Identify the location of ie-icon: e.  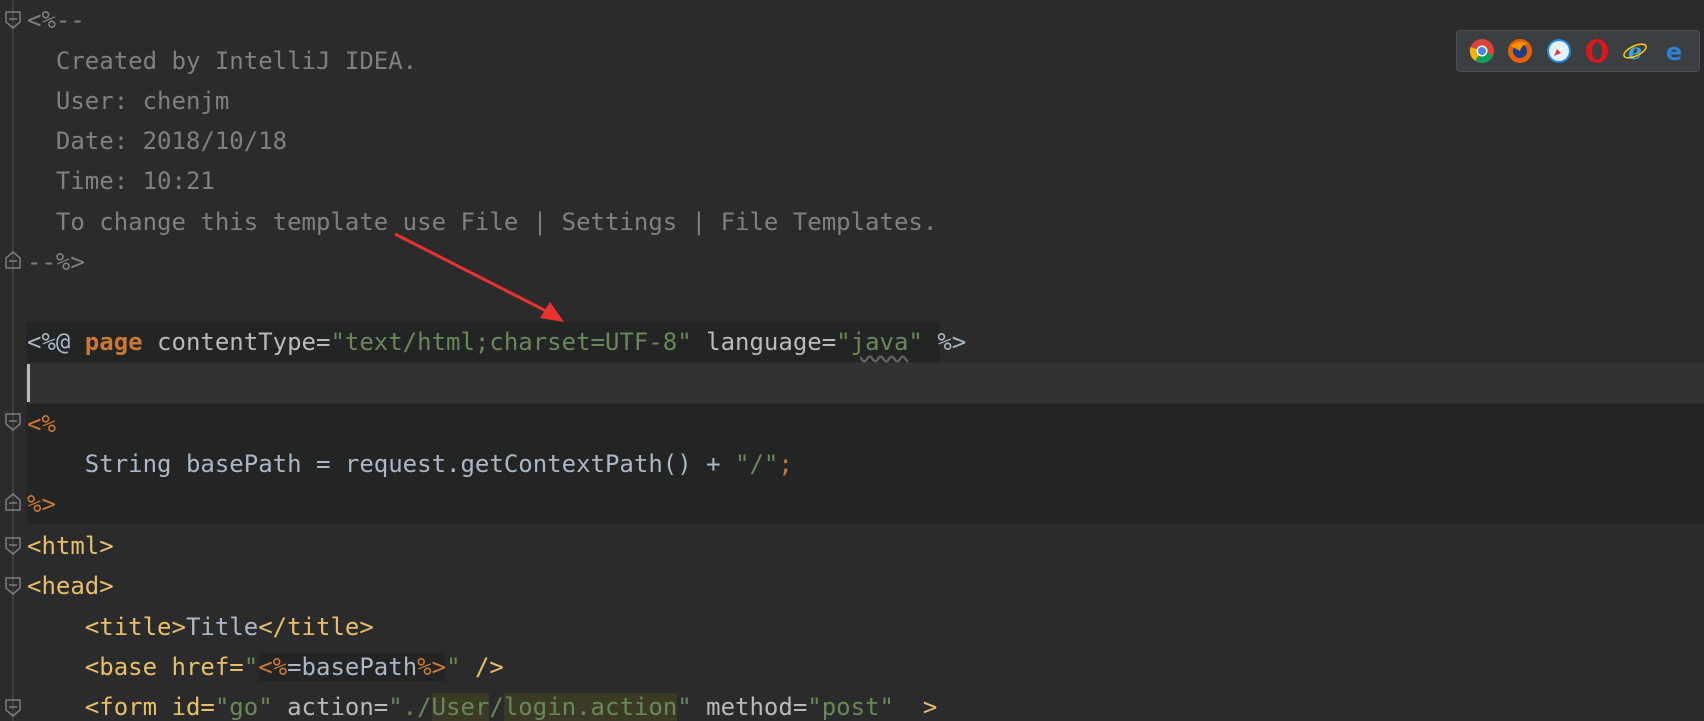
(1635, 51).